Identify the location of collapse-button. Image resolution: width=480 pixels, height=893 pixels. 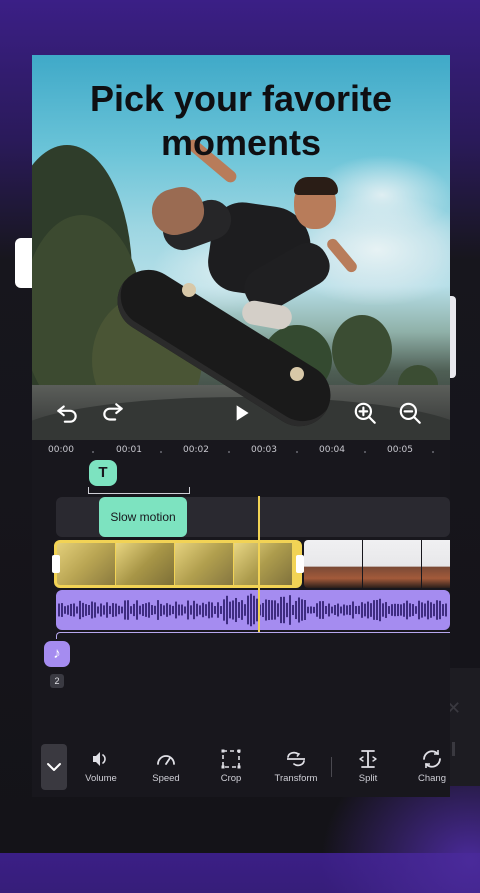
(54, 767).